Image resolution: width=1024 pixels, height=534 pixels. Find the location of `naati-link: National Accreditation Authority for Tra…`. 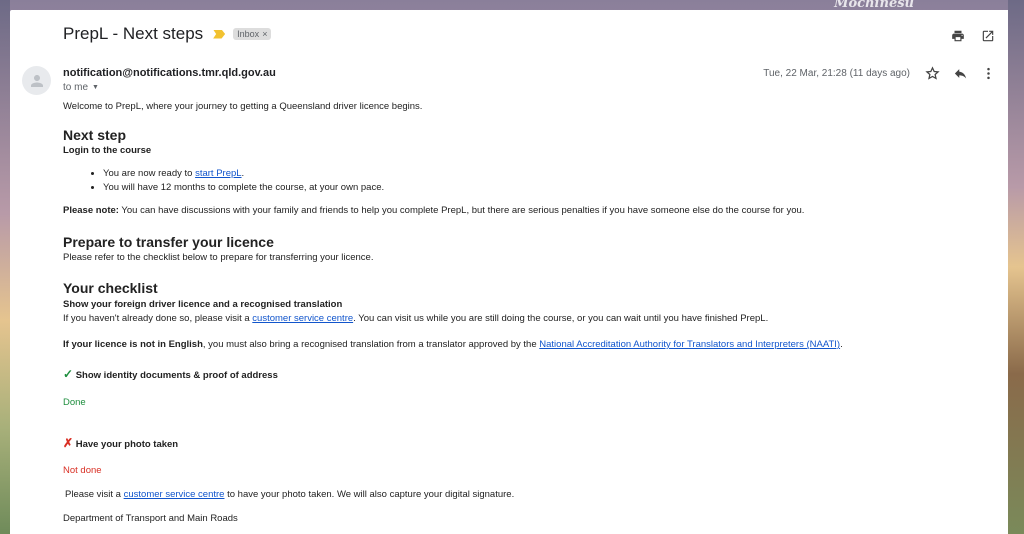

naati-link: National Accreditation Authority for Tra… is located at coordinates (689, 344).